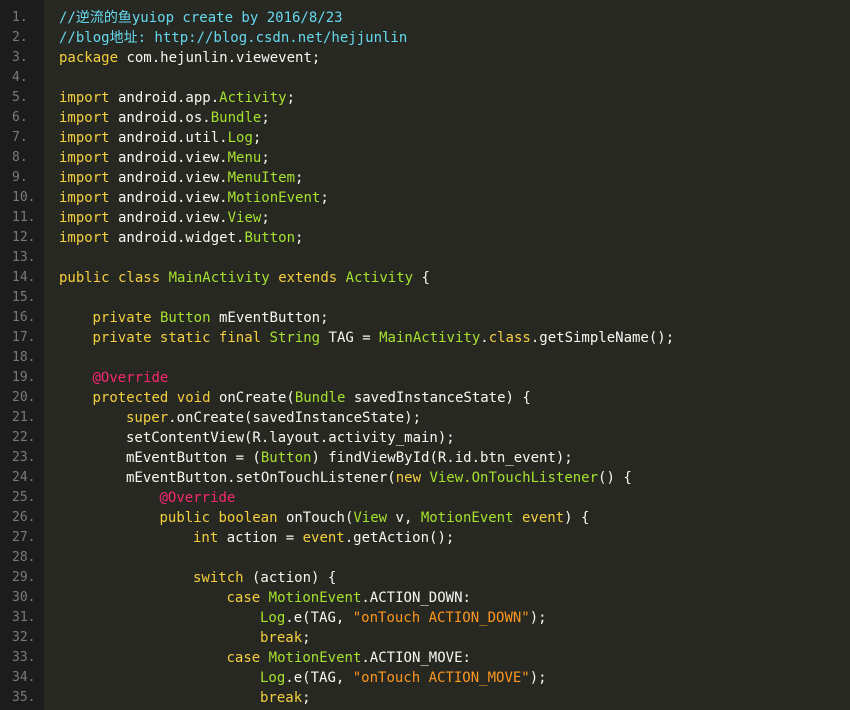 This screenshot has height=710, width=850. What do you see at coordinates (509, 338) in the screenshot?
I see `code-token: class` at bounding box center [509, 338].